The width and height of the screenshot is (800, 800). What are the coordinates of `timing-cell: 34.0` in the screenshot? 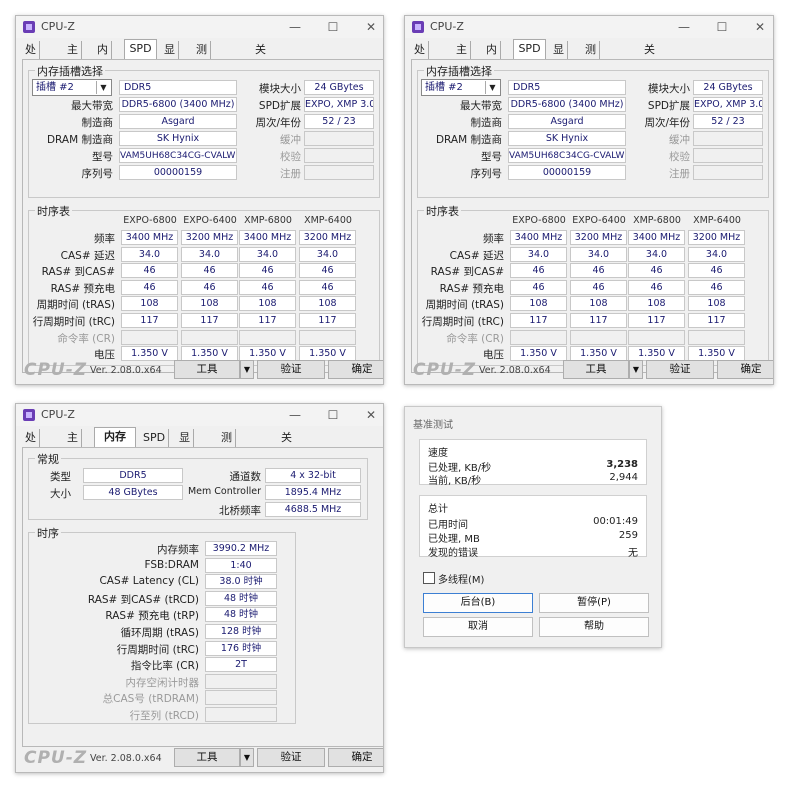 It's located at (538, 254).